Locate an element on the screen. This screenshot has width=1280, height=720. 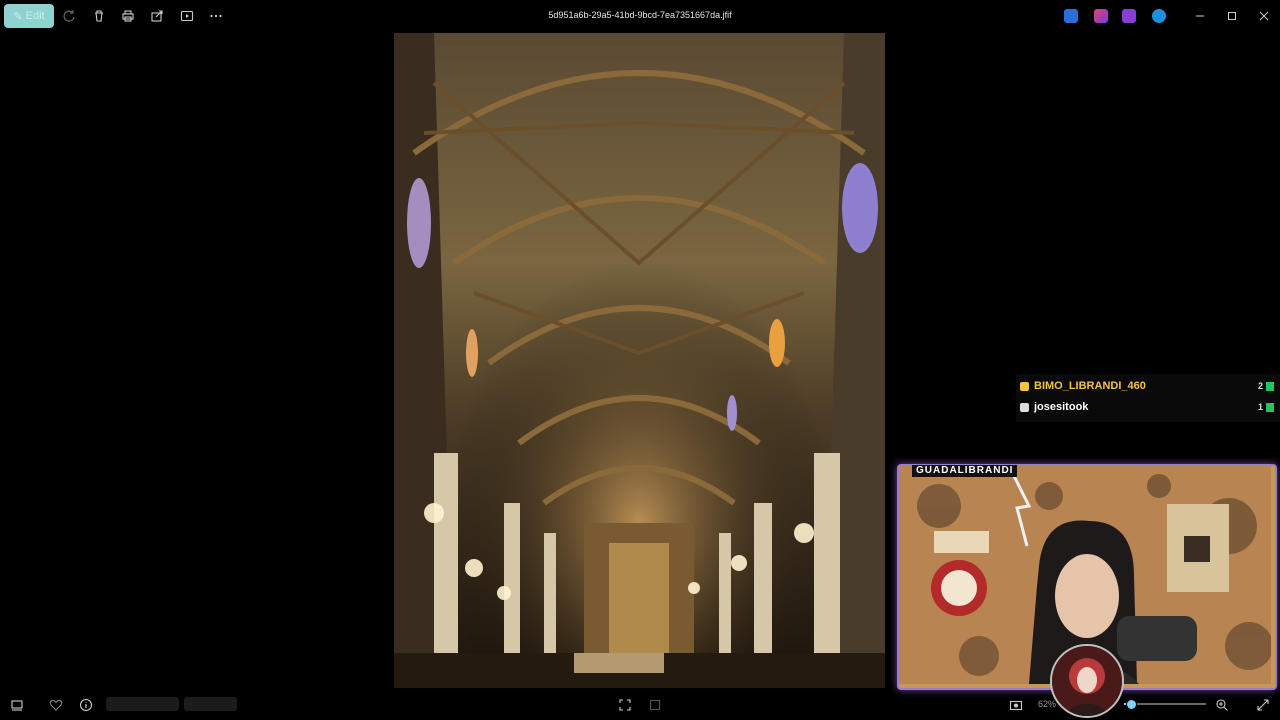
chat-count: 2 is located at coordinates (1266, 386).